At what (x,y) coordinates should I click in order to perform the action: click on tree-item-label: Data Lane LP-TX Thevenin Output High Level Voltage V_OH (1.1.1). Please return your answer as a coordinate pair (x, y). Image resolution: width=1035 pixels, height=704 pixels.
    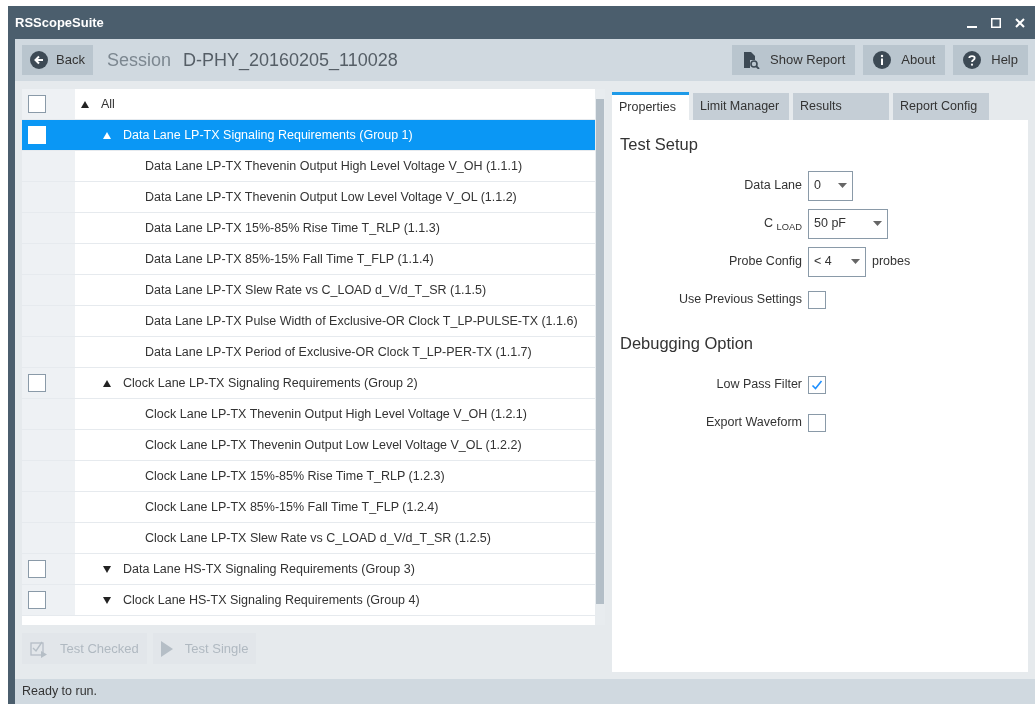
    Looking at the image, I should click on (334, 166).